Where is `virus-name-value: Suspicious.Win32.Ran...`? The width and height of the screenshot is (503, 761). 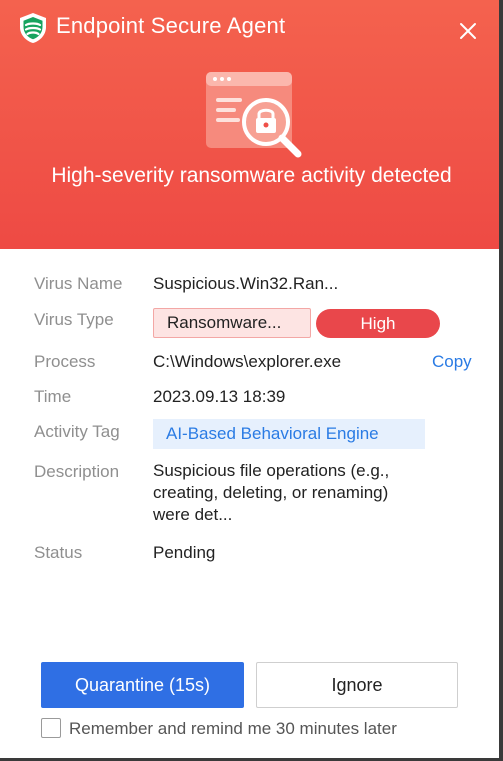 virus-name-value: Suspicious.Win32.Ran... is located at coordinates (246, 283).